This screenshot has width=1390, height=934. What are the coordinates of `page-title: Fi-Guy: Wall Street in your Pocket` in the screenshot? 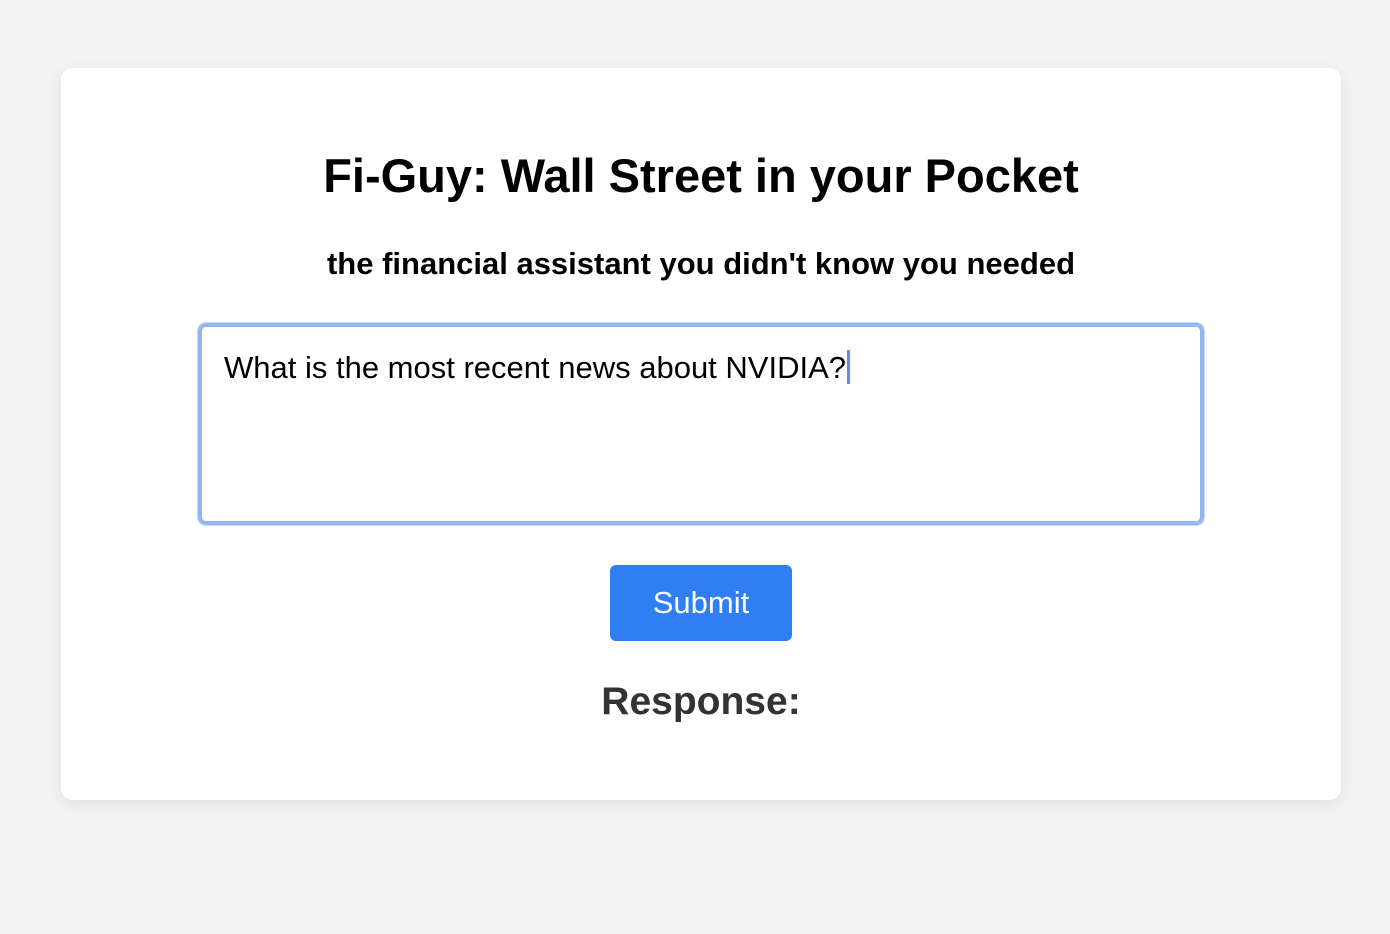 It's located at (701, 175).